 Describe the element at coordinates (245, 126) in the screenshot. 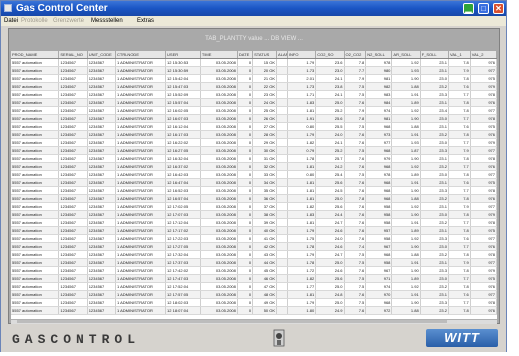

I see `table-cell: 0` at that location.